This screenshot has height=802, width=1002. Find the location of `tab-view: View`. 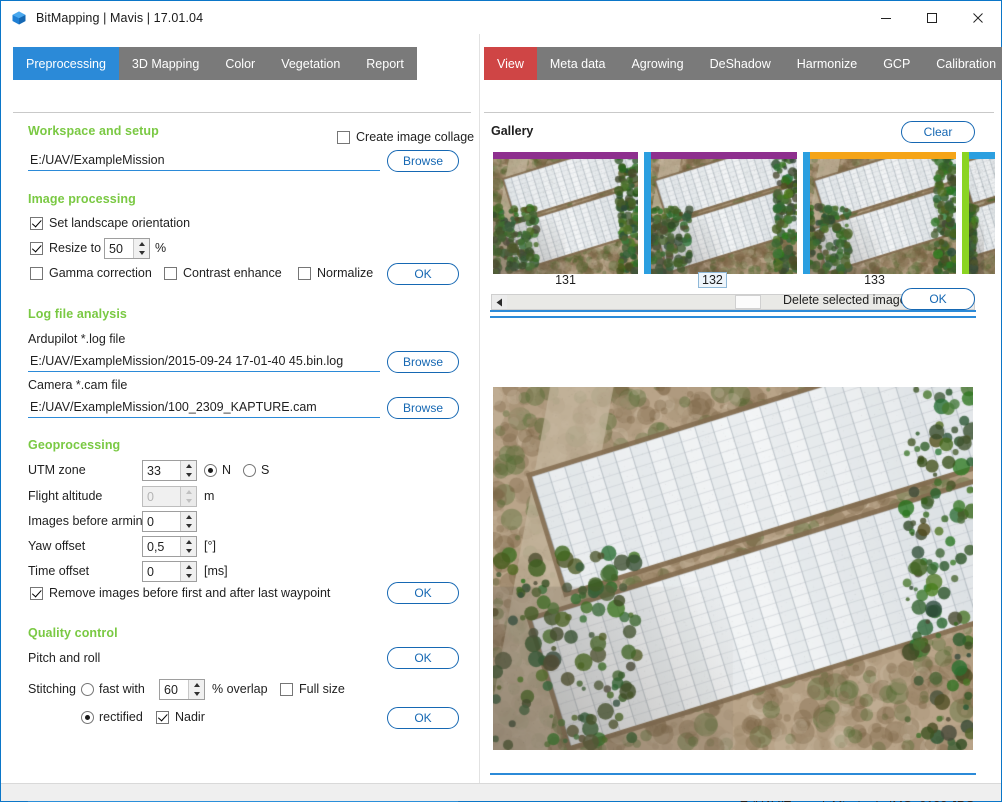

tab-view: View is located at coordinates (510, 63).